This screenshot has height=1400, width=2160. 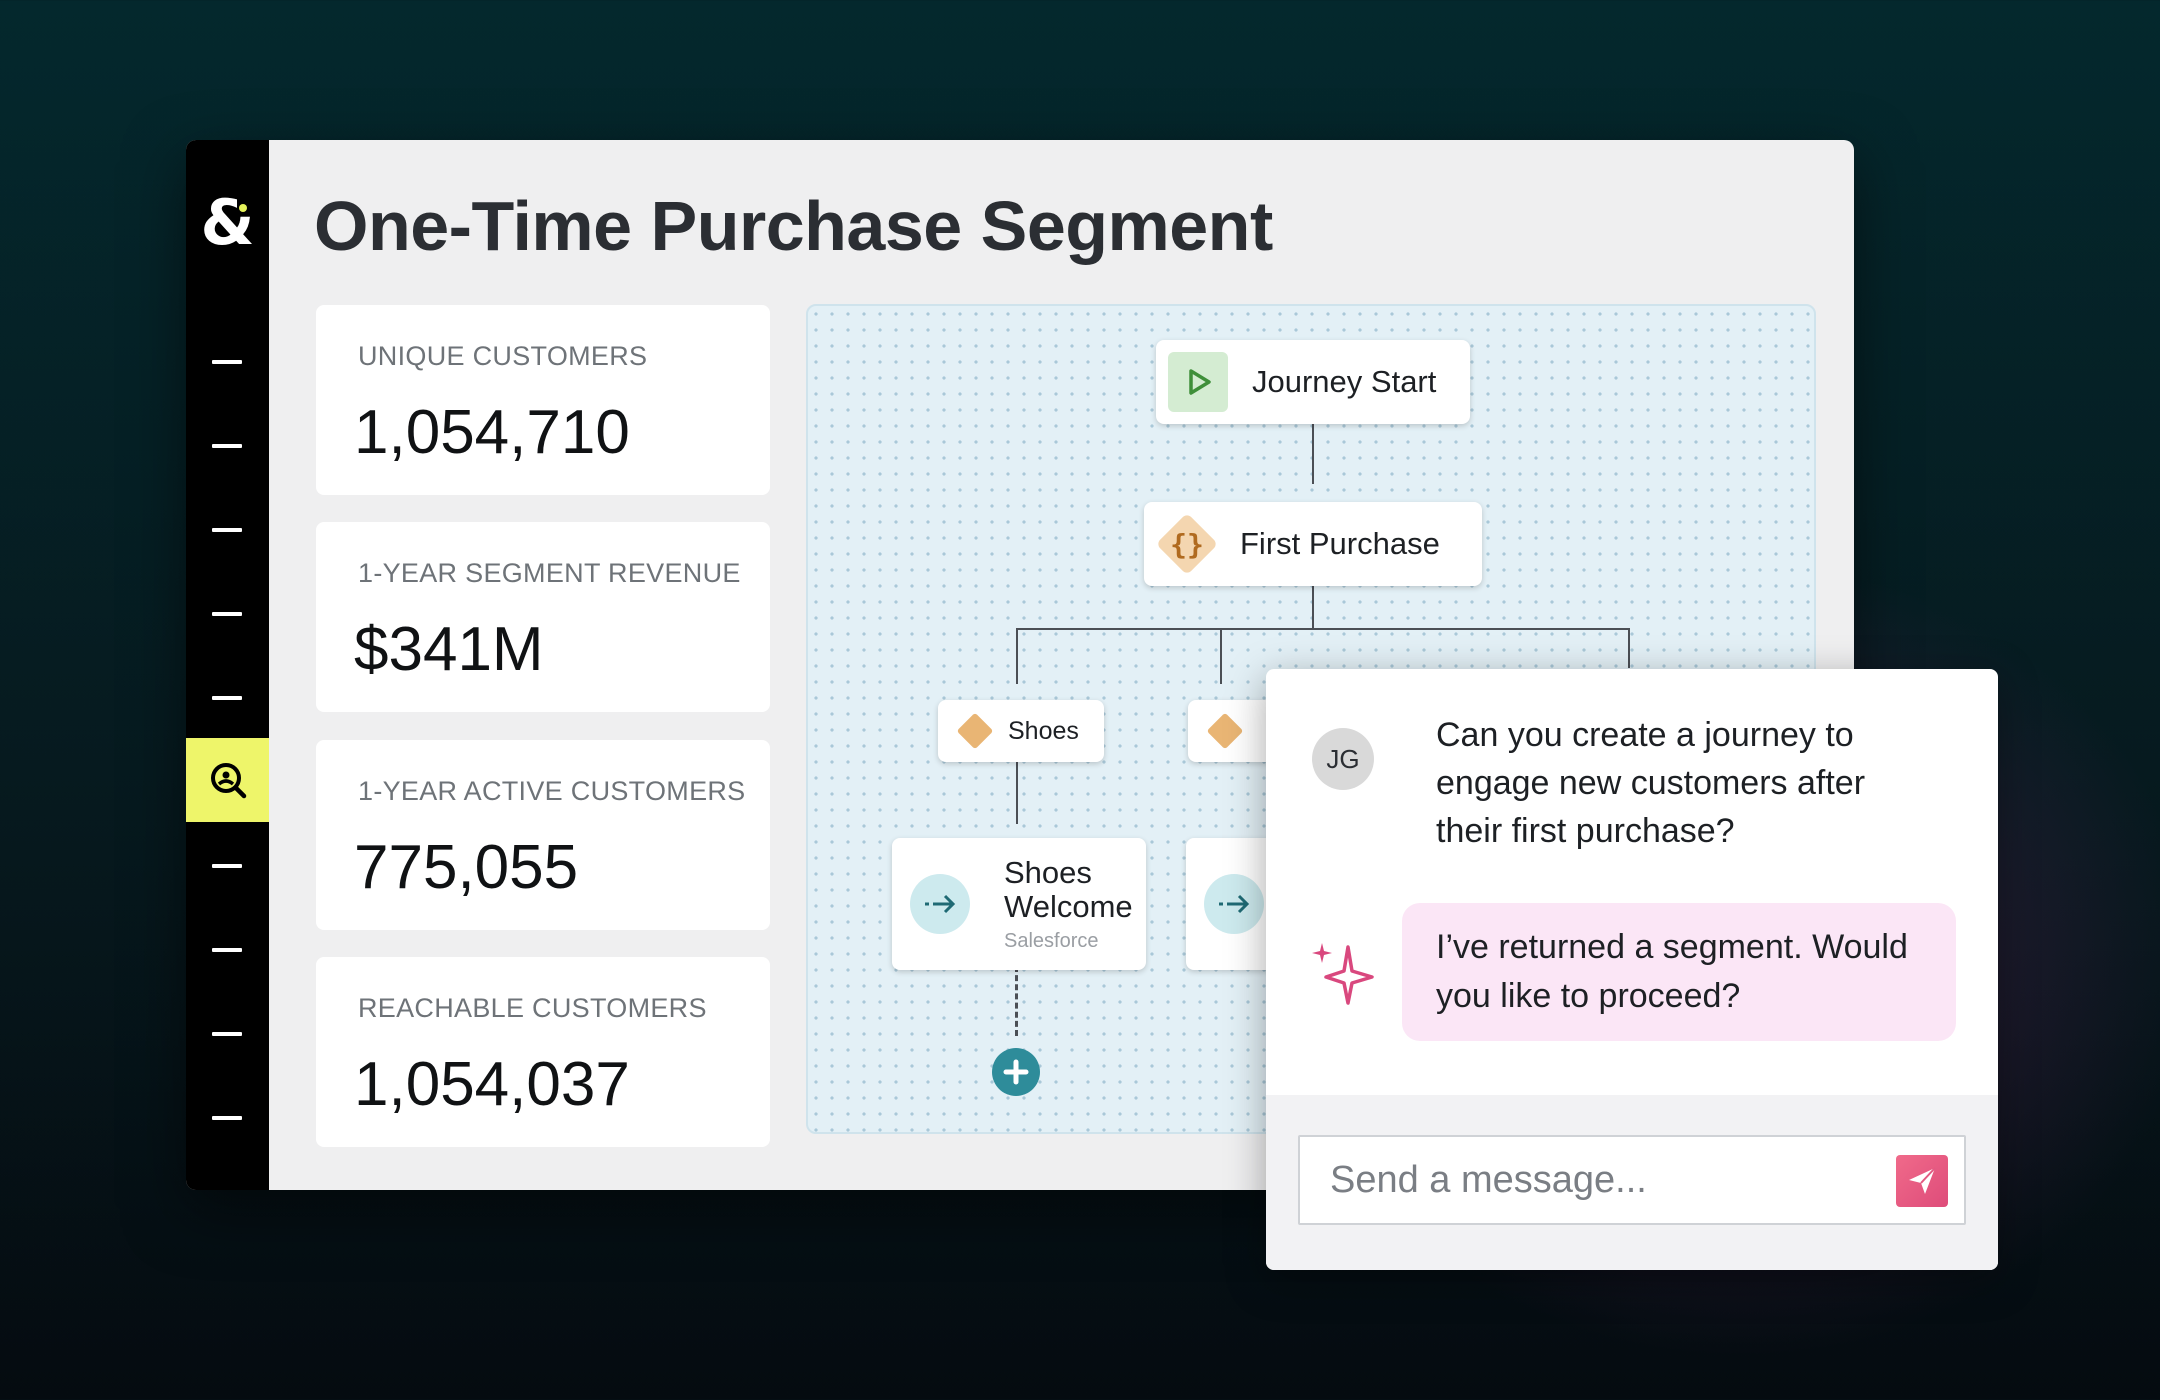 What do you see at coordinates (552, 791) in the screenshot?
I see `stat-label: 1-YEAR ACTIVE CUSTOMERS` at bounding box center [552, 791].